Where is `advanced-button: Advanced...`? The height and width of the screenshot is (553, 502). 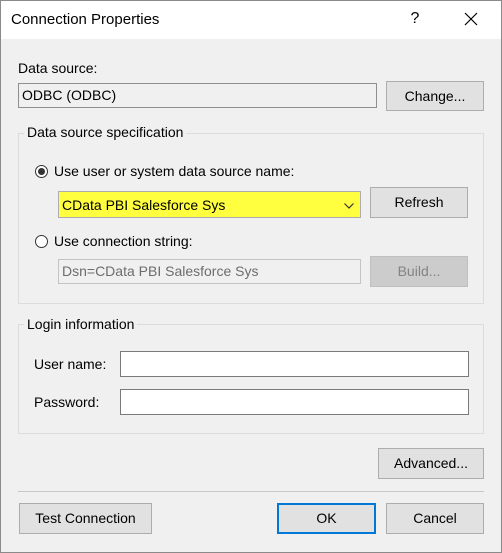 advanced-button: Advanced... is located at coordinates (431, 463).